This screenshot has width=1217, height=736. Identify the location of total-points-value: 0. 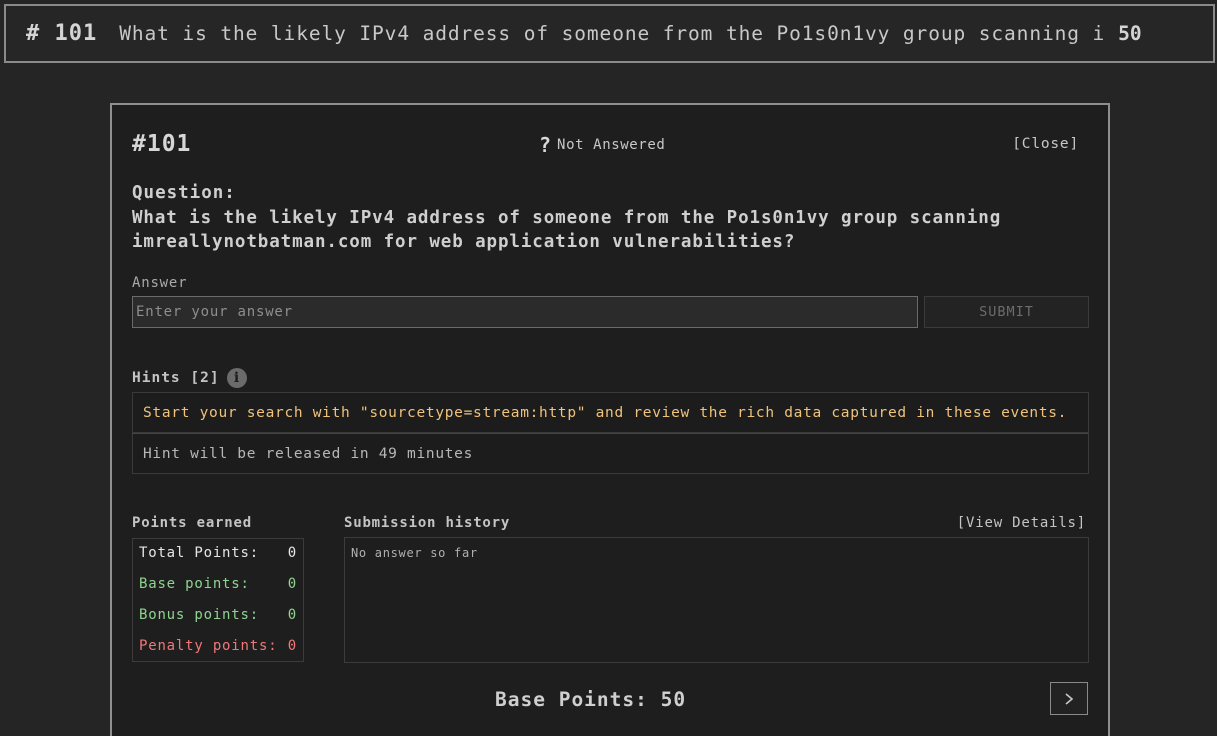
(292, 553).